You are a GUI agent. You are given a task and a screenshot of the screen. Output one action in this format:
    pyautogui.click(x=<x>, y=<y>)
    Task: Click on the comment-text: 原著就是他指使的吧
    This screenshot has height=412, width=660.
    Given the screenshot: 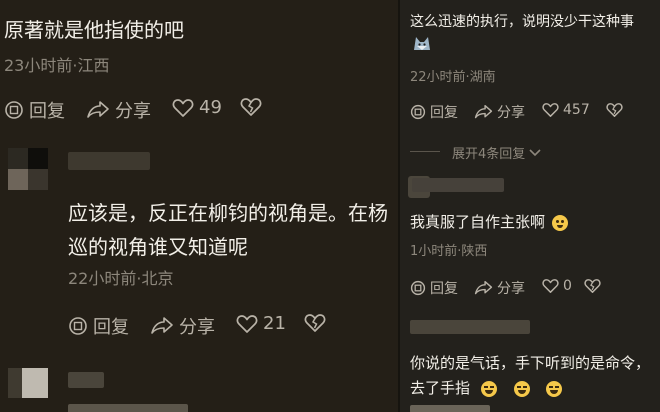 What is the action you would take?
    pyautogui.click(x=94, y=30)
    